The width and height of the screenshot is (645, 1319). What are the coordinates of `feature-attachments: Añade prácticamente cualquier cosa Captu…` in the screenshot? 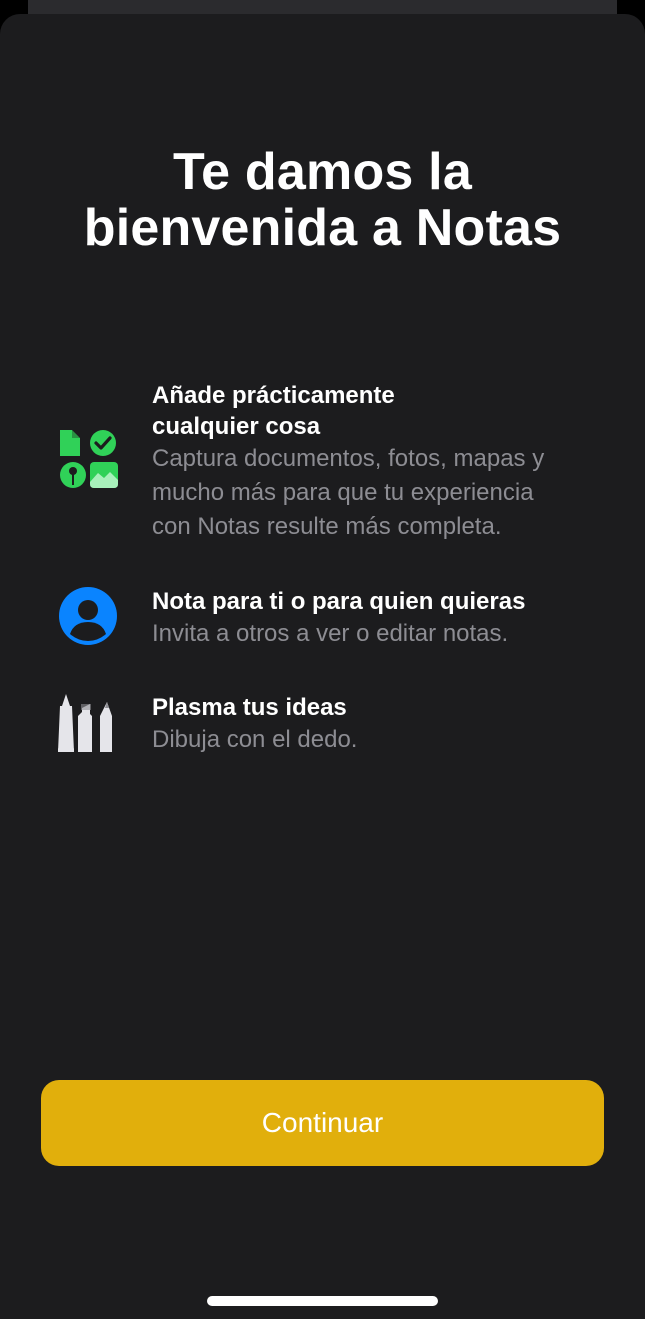 It's located at (331, 460).